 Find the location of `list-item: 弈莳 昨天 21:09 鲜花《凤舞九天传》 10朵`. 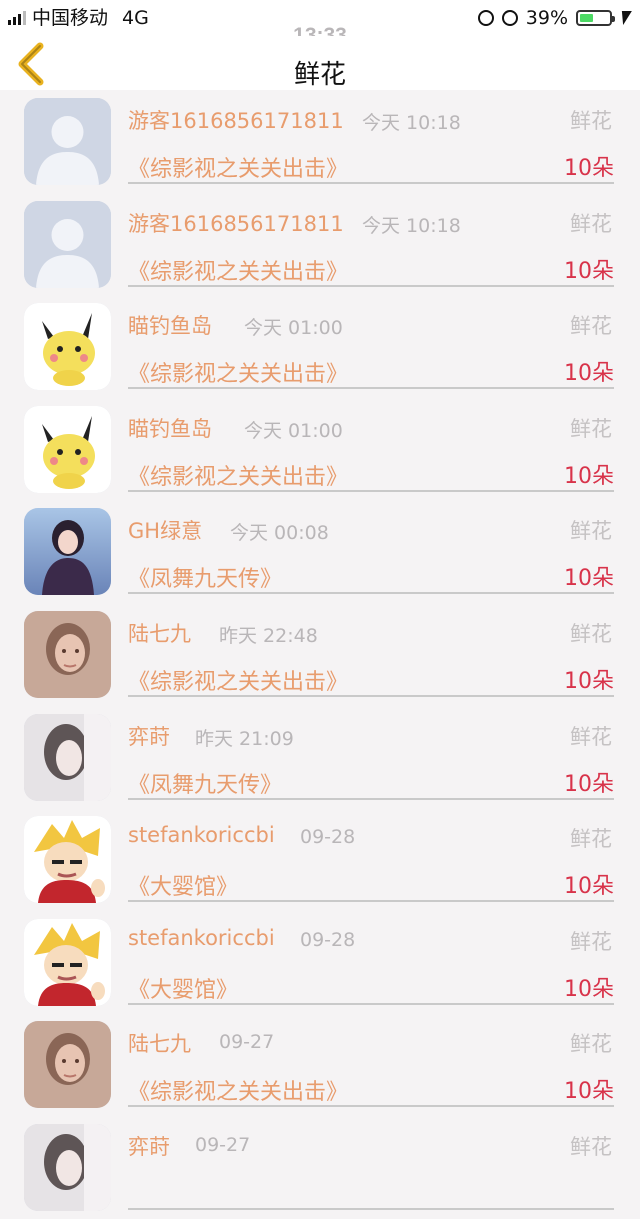

list-item: 弈莳 昨天 21:09 鲜花《凤舞九天传》 10朵 is located at coordinates (320, 757).